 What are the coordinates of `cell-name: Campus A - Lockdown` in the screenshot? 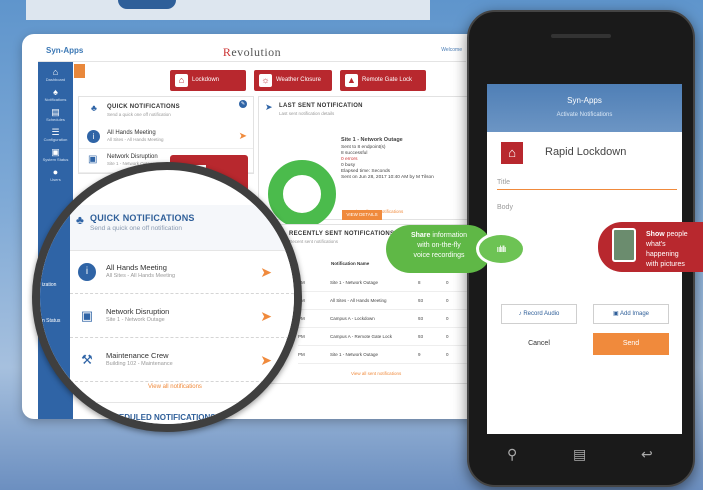 It's located at (352, 318).